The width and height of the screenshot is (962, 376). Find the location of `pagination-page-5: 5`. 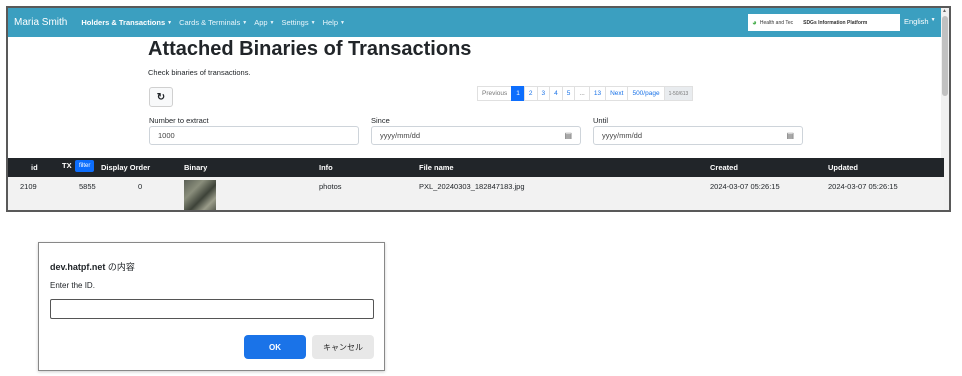

pagination-page-5: 5 is located at coordinates (568, 93).